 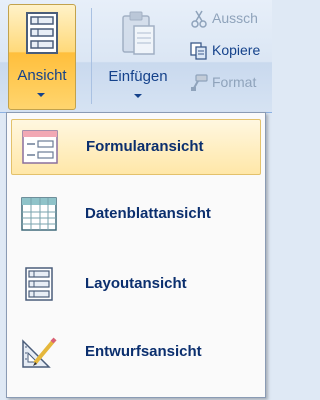 I want to click on format-painter-button: Format, so click(x=229, y=83).